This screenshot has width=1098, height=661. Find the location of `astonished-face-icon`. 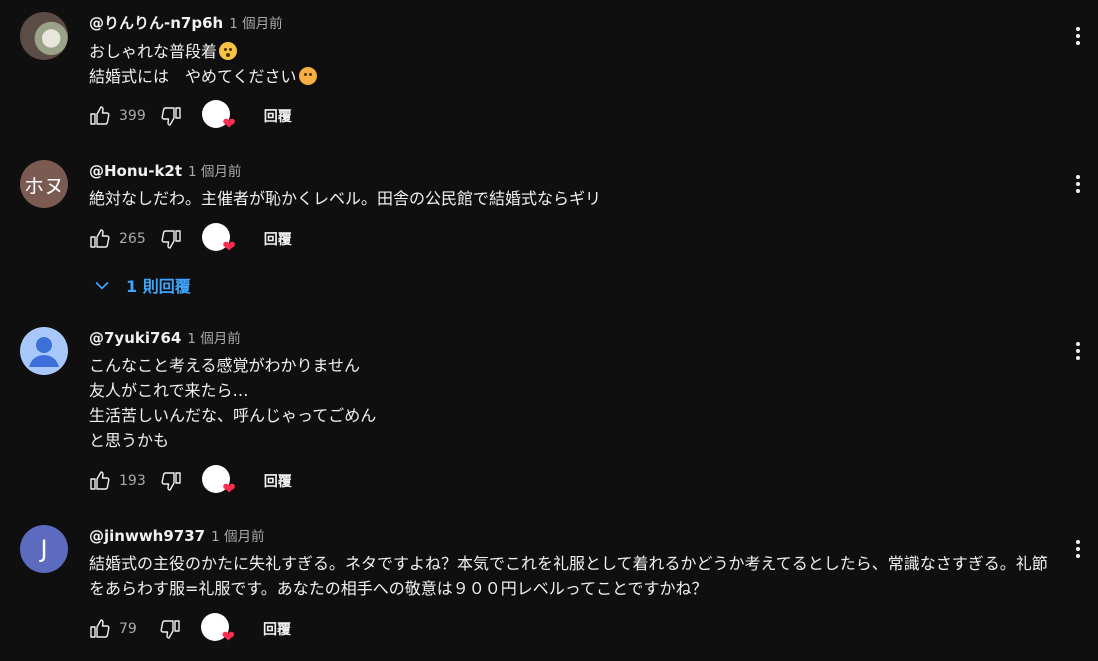

astonished-face-icon is located at coordinates (228, 51).